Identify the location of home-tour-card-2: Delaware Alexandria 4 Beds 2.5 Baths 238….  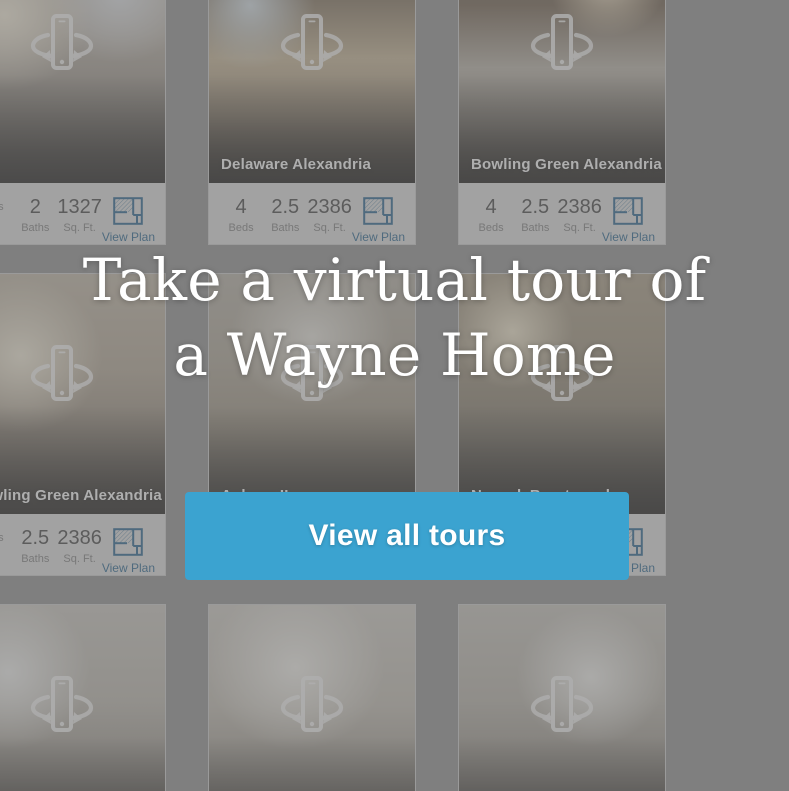
(312, 122).